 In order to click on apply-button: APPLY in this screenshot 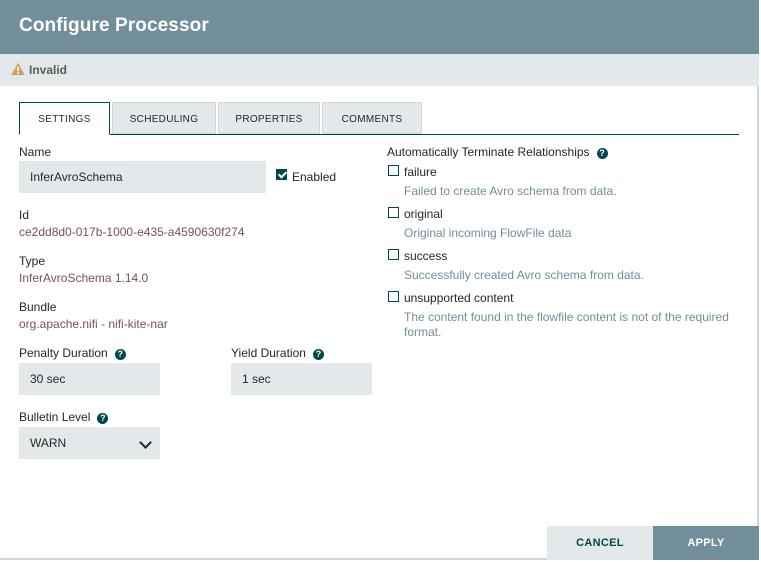, I will do `click(706, 543)`.